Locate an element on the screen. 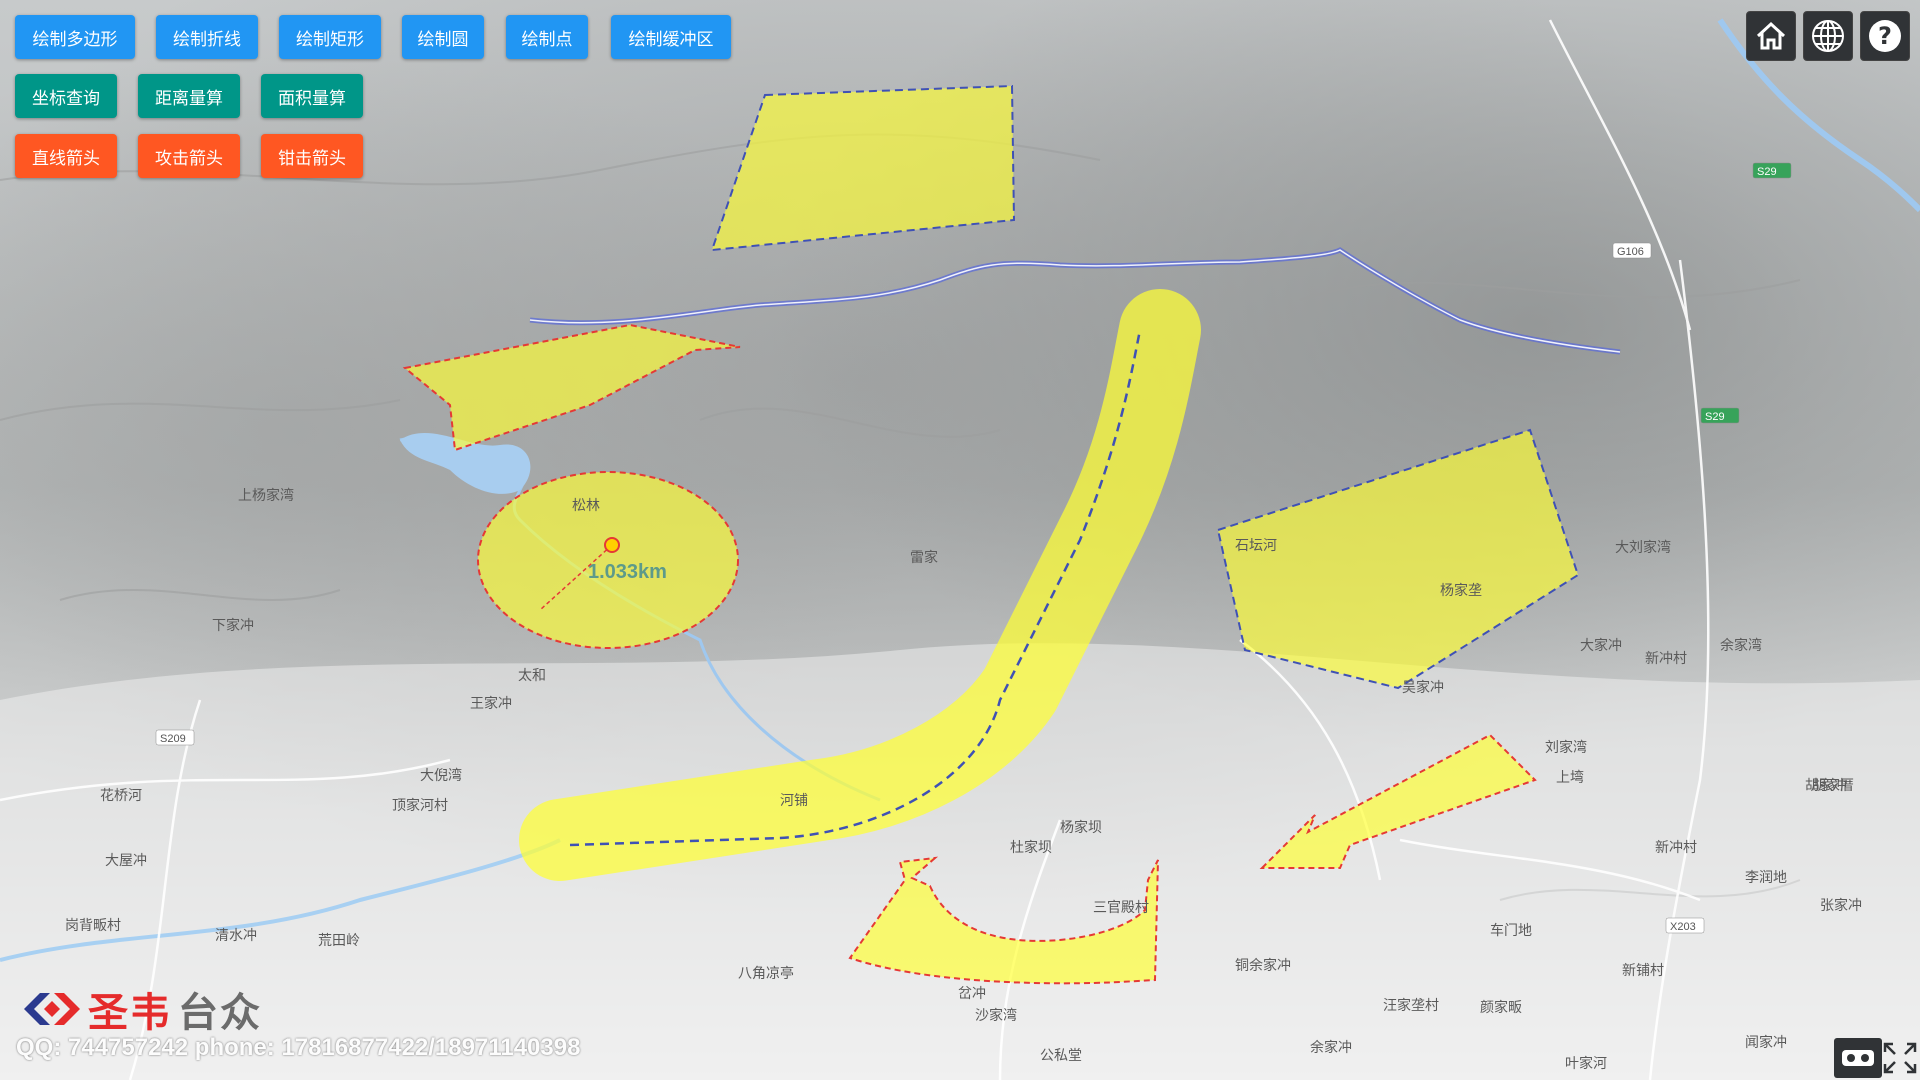 Image resolution: width=1920 pixels, height=1080 pixels. map-place-label: 闻家冲 is located at coordinates (1766, 1042).